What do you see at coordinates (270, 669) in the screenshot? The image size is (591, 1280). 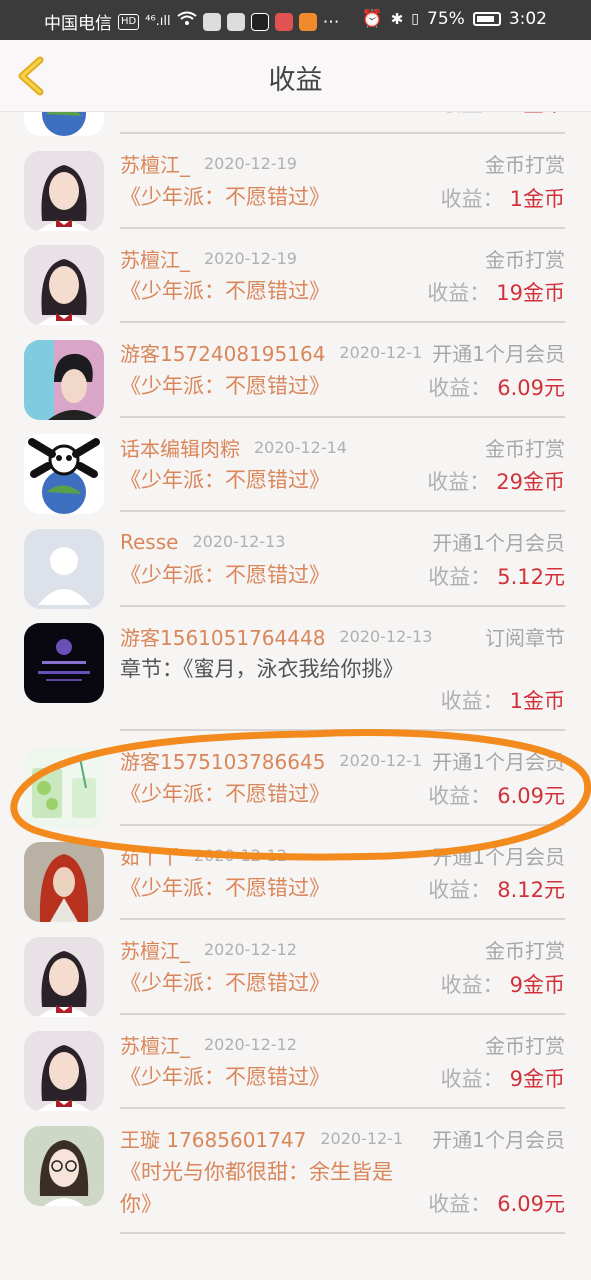 I see `book-title: 章节：《蜜月，泳衣我给你挑》` at bounding box center [270, 669].